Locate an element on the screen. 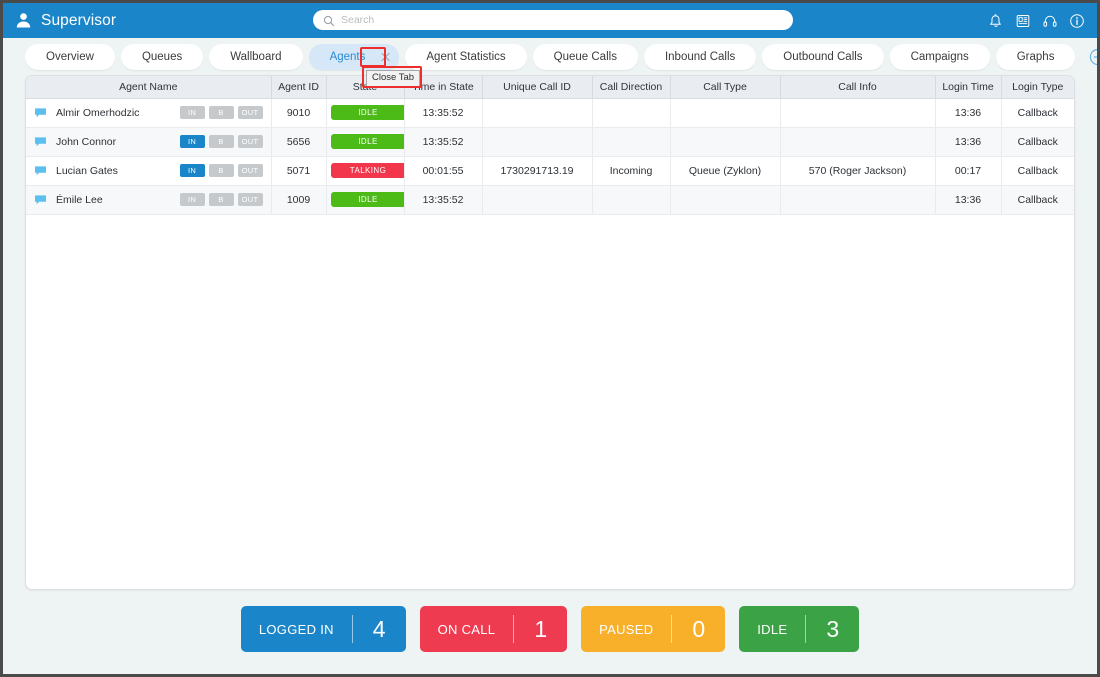  tab-label: Overview is located at coordinates (70, 56).